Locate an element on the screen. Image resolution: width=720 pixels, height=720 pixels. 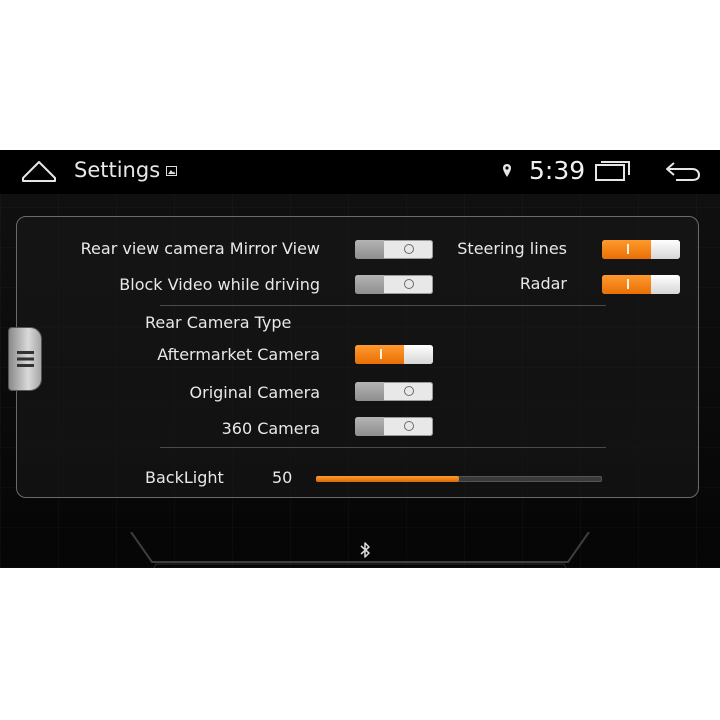
original-camera-toggle is located at coordinates (394, 391).